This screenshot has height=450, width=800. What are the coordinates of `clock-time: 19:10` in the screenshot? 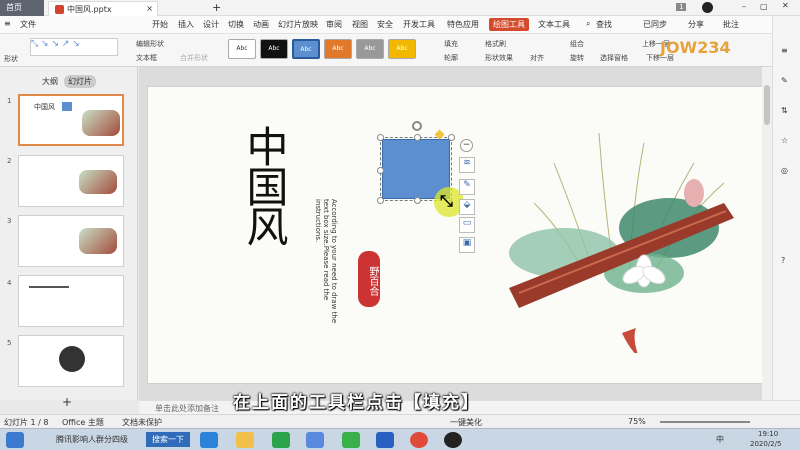 It's located at (768, 434).